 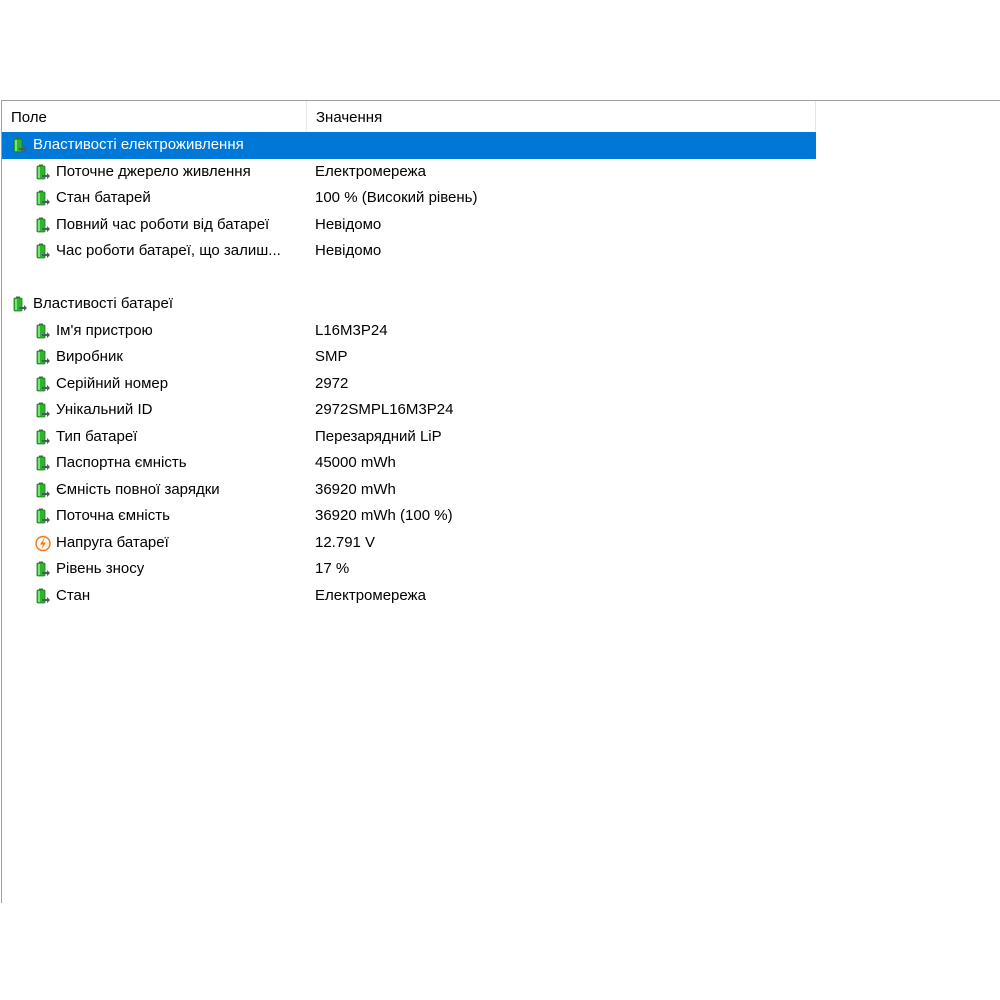 I want to click on property-field-cell: Паспортна ємність, so click(x=154, y=463).